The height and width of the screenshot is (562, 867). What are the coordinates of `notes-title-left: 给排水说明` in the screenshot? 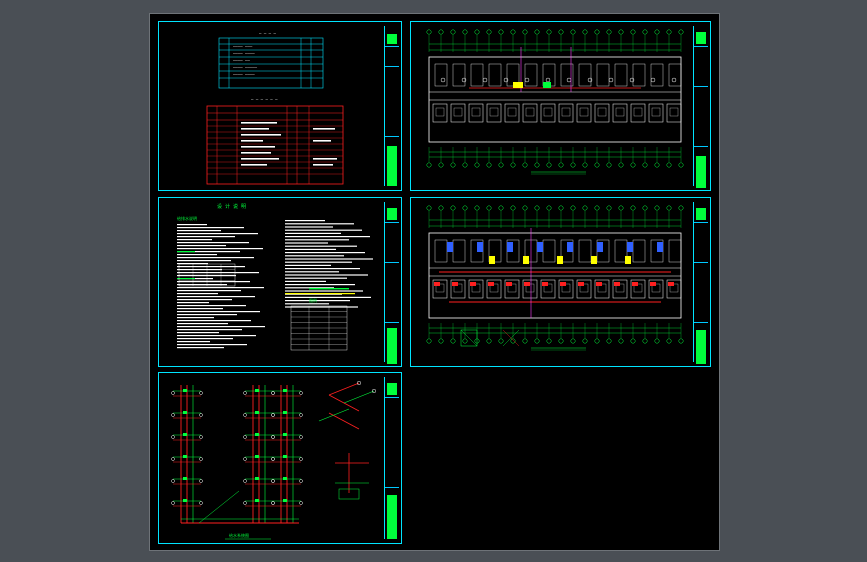 It's located at (187, 218).